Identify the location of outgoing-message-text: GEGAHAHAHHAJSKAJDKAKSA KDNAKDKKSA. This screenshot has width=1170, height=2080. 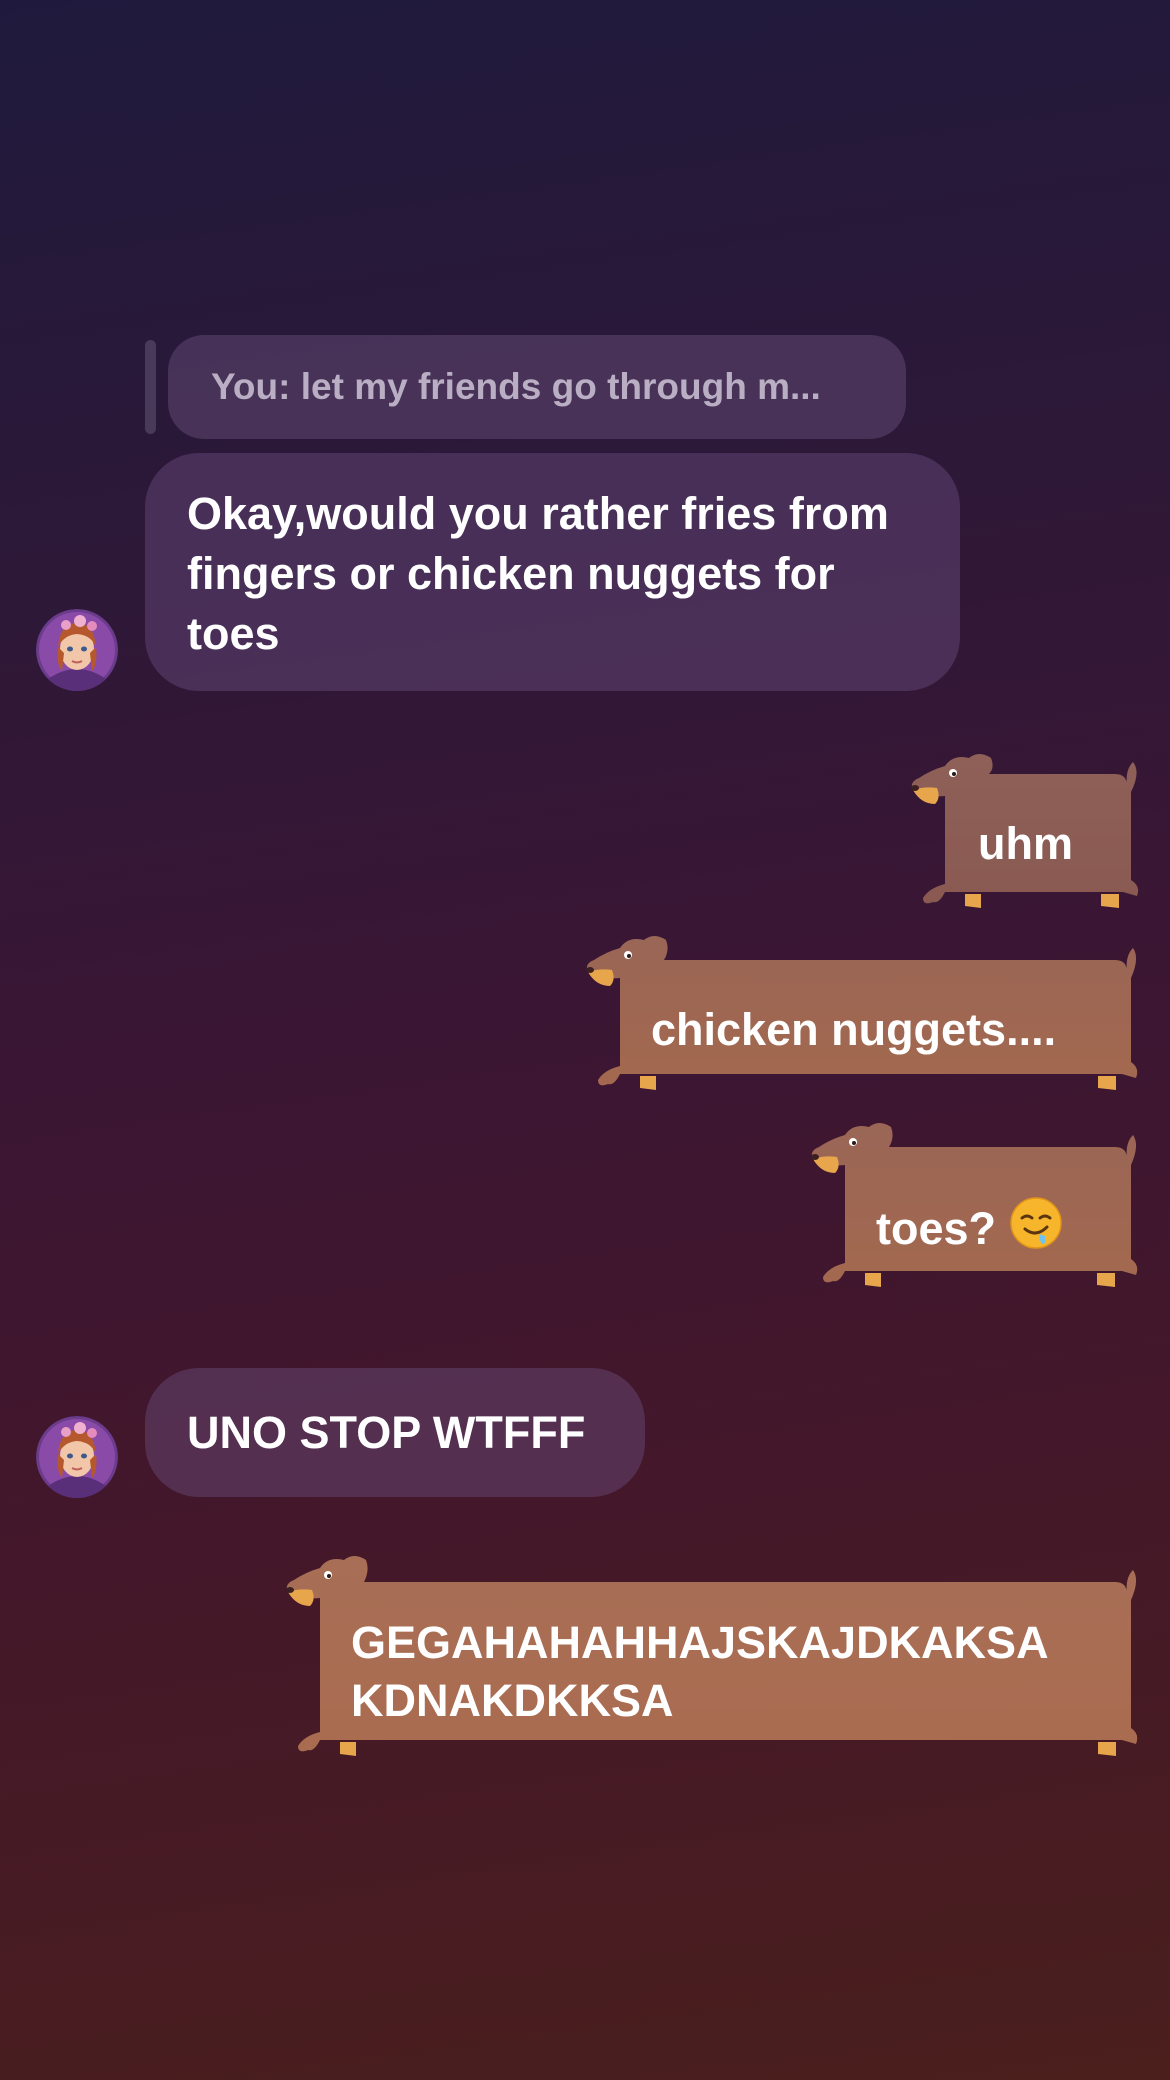
(699, 1671).